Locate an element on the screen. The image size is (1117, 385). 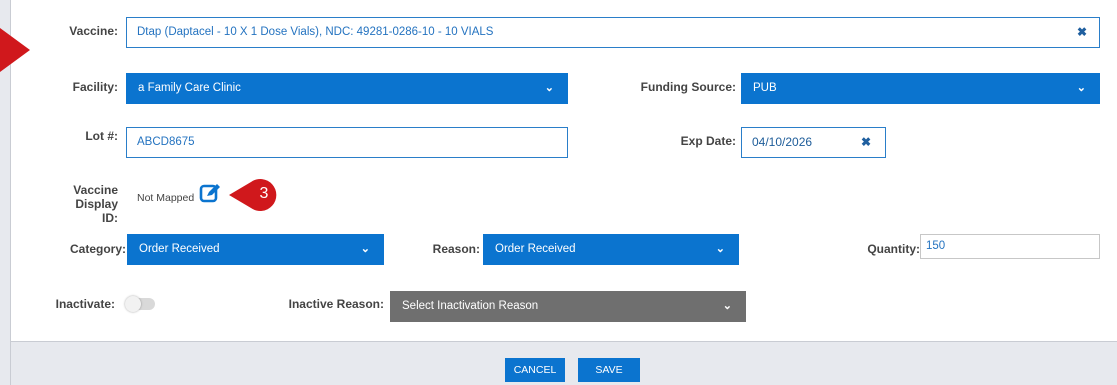
save-button: SAVE is located at coordinates (609, 370).